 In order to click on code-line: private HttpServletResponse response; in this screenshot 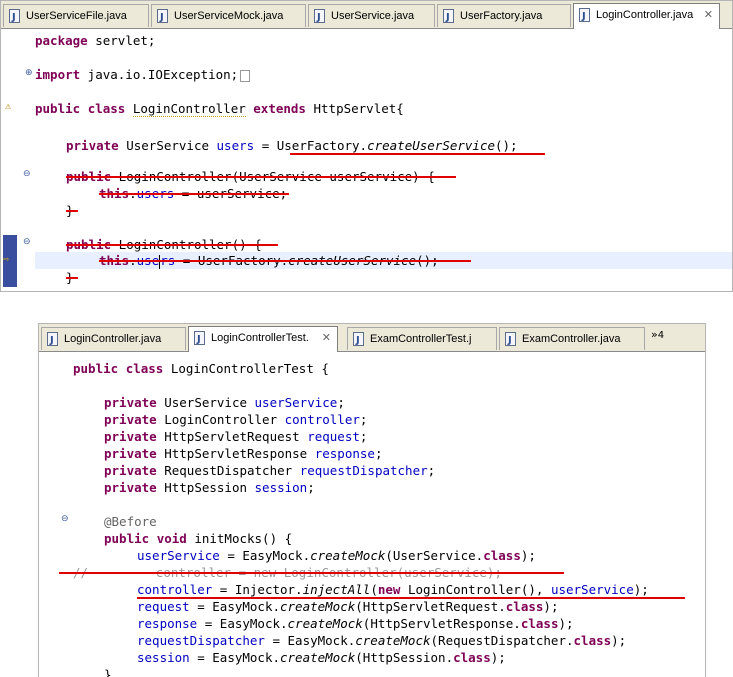, I will do `click(243, 453)`.